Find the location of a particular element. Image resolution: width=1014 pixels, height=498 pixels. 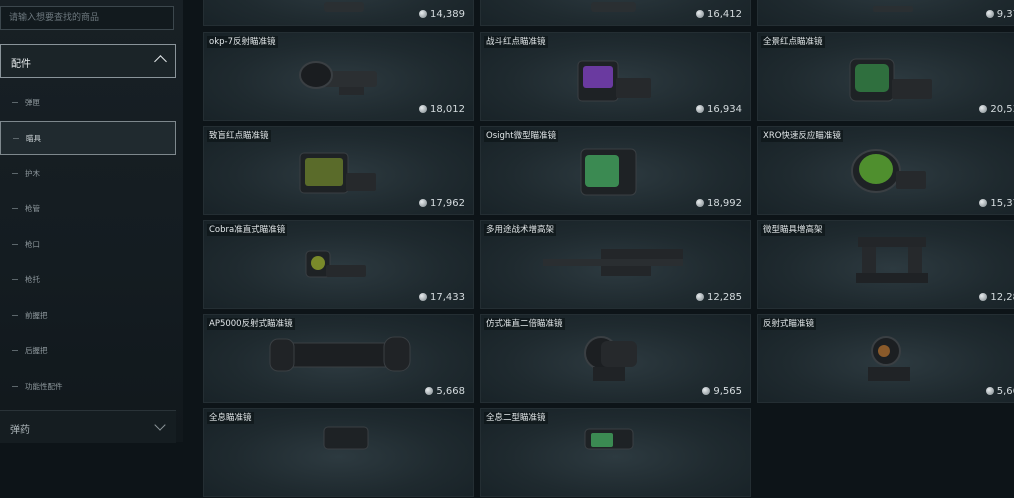

search-input: 请输入想要查找的商品 is located at coordinates (87, 18).